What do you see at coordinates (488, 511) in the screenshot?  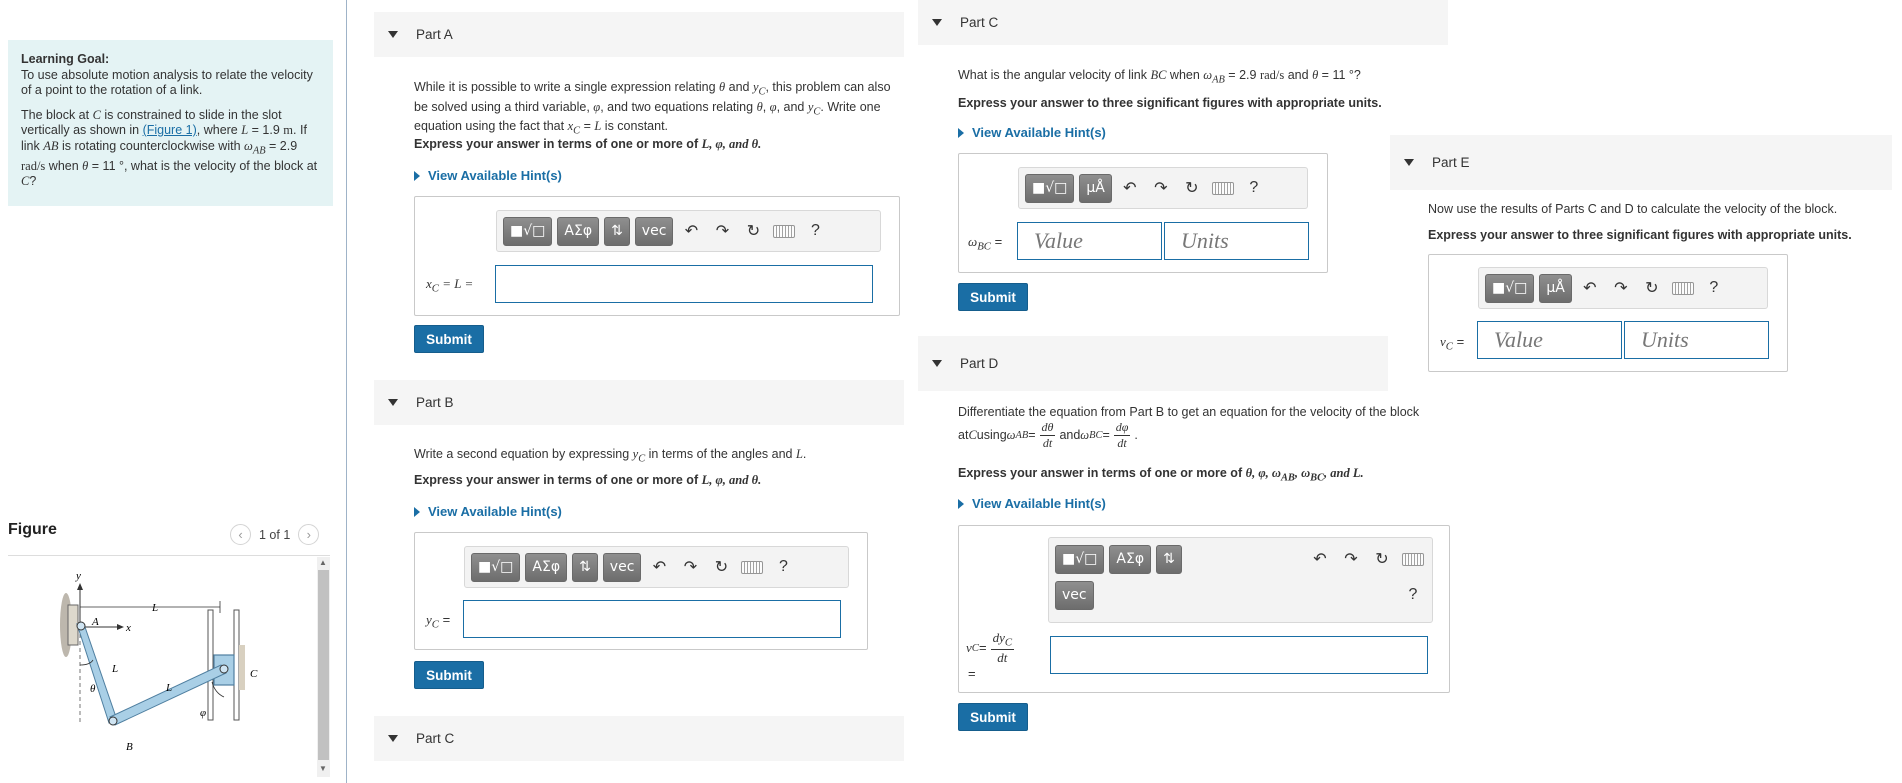 I see `part-b-hint-toggle: View Available Hint(s)` at bounding box center [488, 511].